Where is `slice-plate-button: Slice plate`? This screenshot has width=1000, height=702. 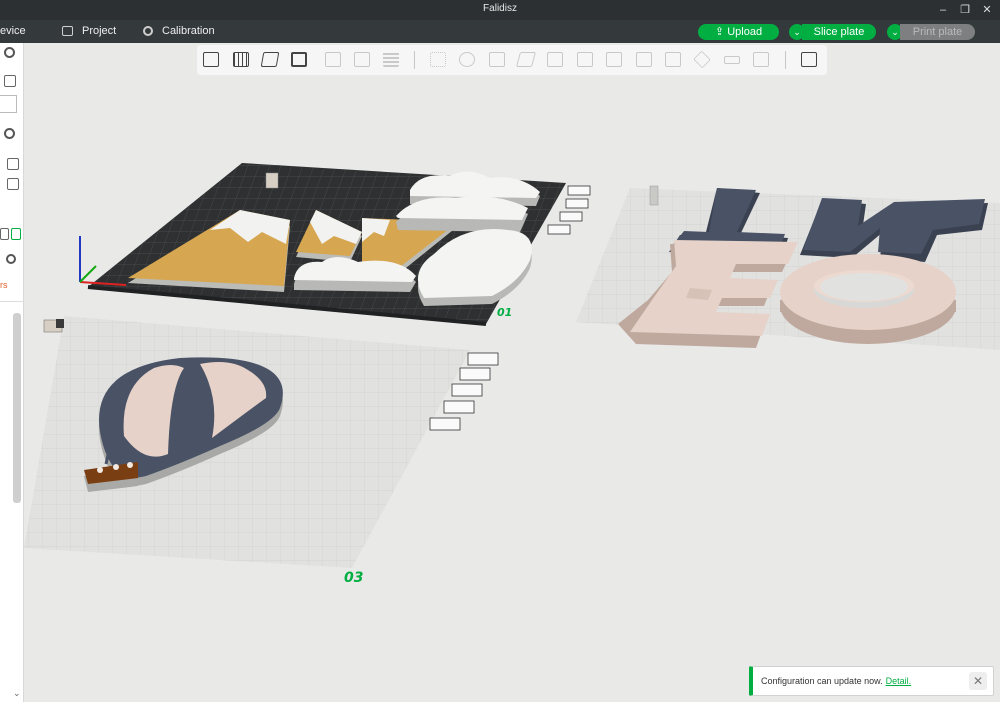 slice-plate-button: Slice plate is located at coordinates (839, 32).